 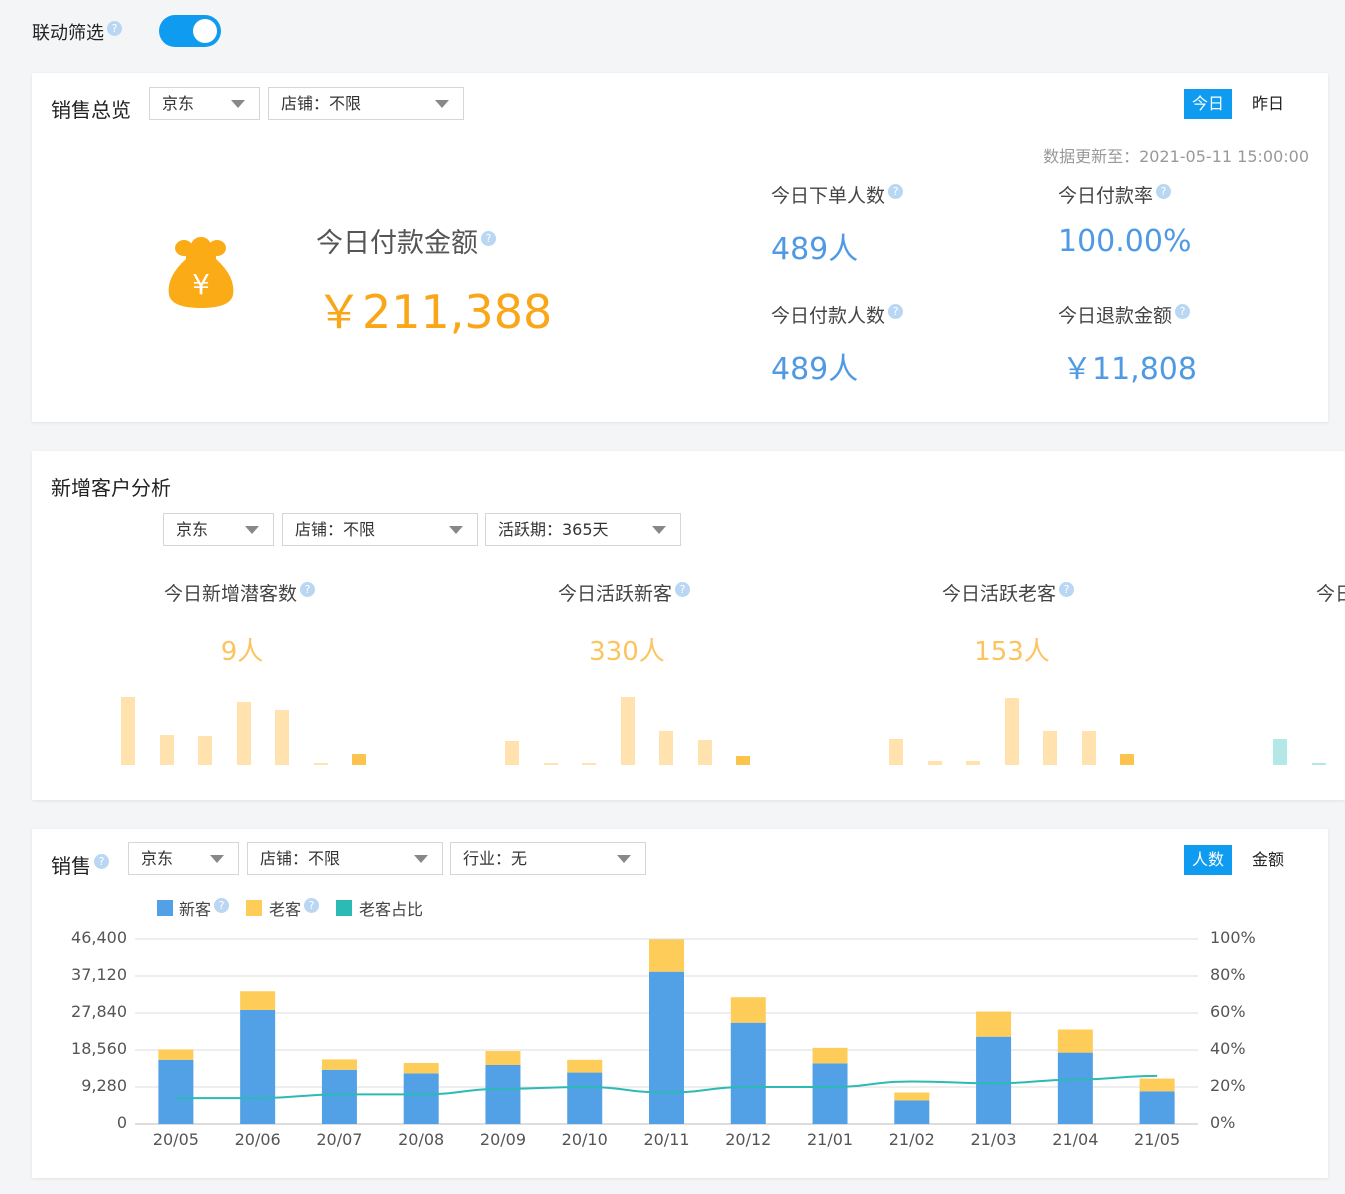 I want to click on active-period-select: 活跃期：365天, so click(x=583, y=529).